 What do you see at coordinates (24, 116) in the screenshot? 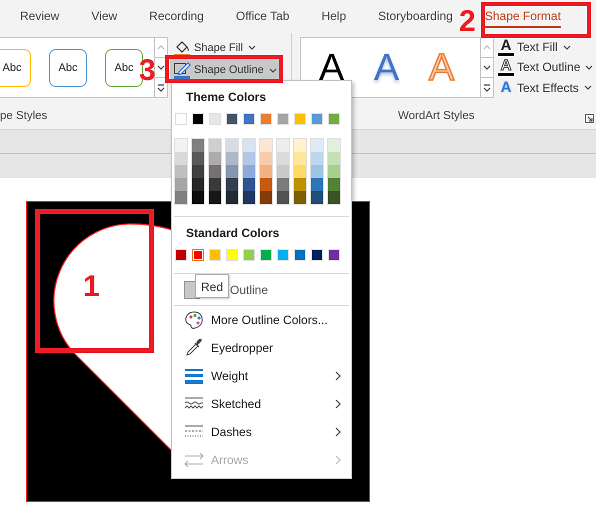
I see `group-label: pe Styles` at bounding box center [24, 116].